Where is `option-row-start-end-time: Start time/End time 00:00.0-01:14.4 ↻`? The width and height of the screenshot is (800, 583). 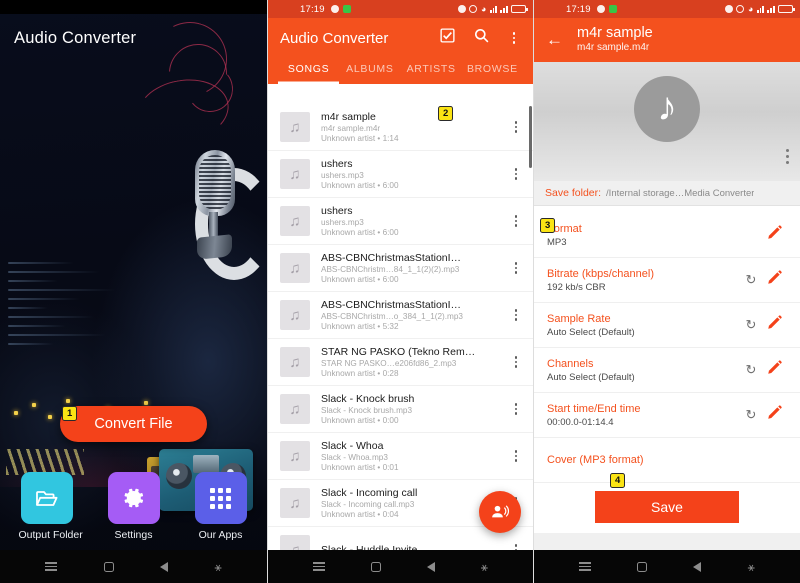
option-row-start-end-time: Start time/End time 00:00.0-01:14.4 ↻ is located at coordinates (667, 415).